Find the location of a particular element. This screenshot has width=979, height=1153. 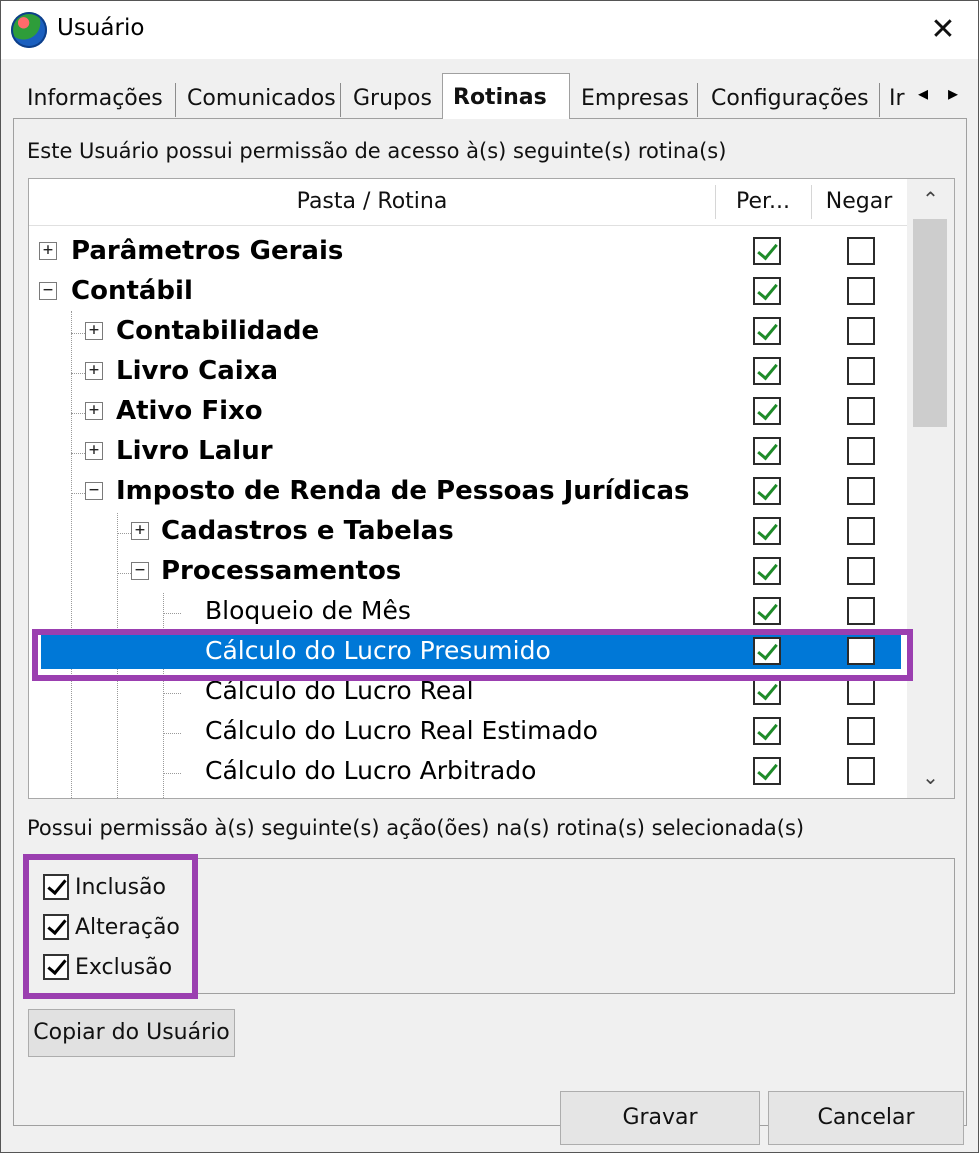

tree-row: + Ativo Fixo is located at coordinates (468, 411).